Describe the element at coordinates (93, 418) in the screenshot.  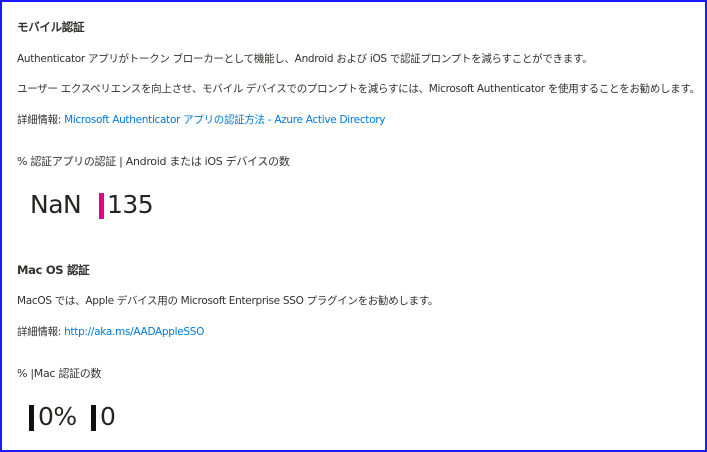
I see `mac-count-bar` at that location.